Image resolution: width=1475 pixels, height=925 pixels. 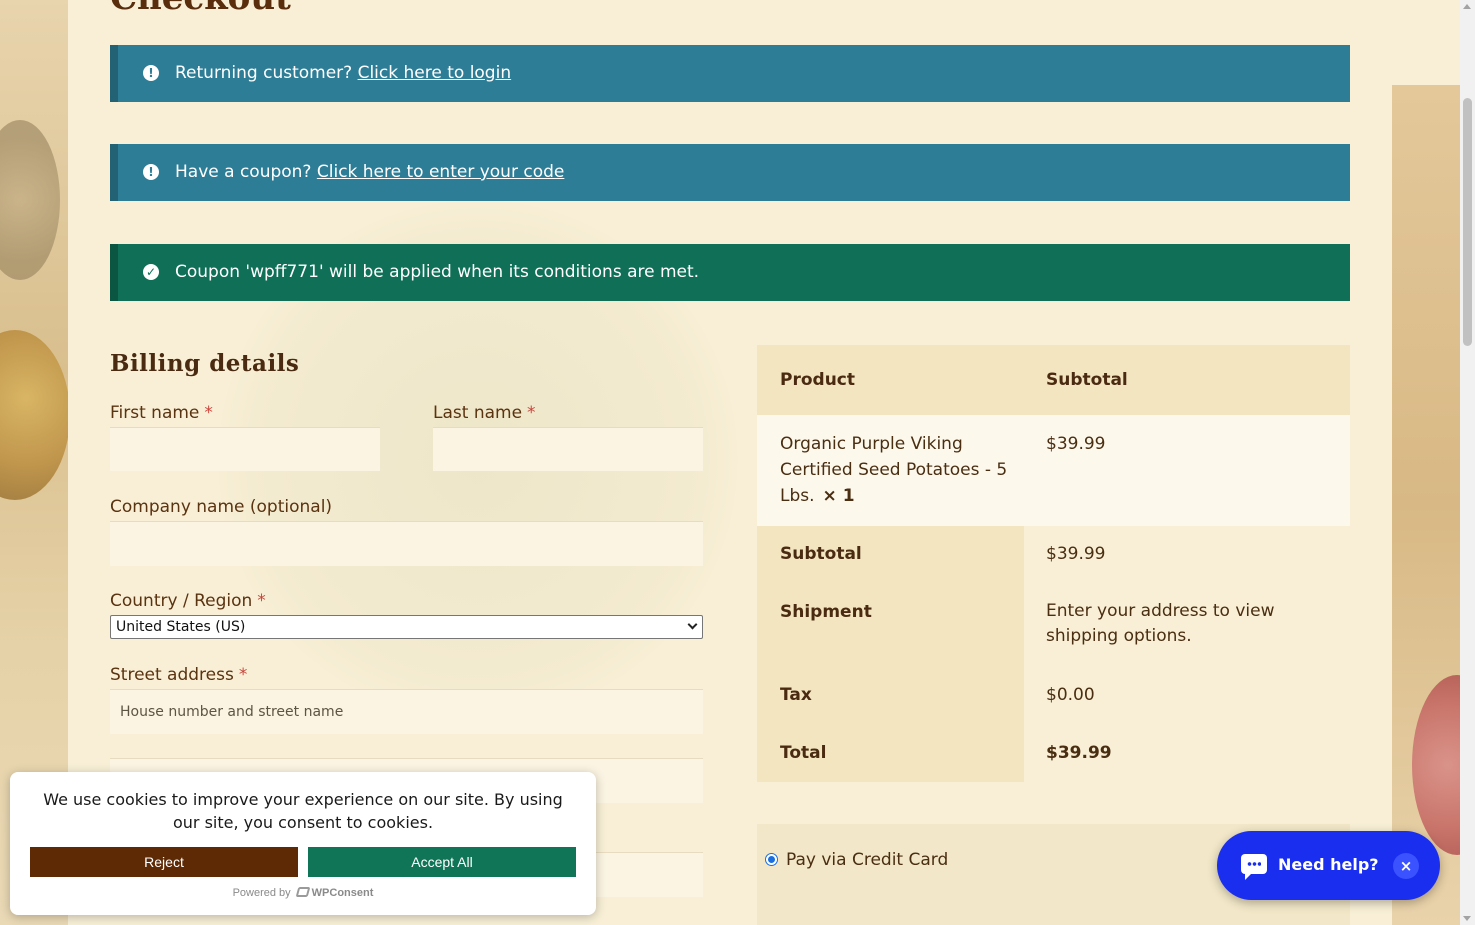 I want to click on company-name-label: Company name (optional), so click(x=221, y=507).